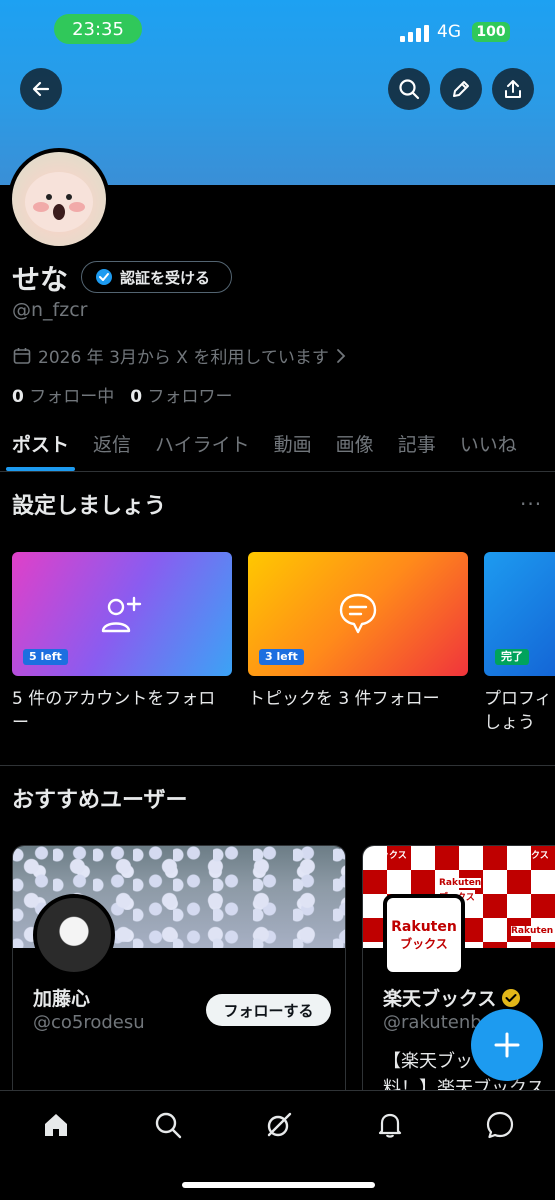  I want to click on grok-icon, so click(279, 1124).